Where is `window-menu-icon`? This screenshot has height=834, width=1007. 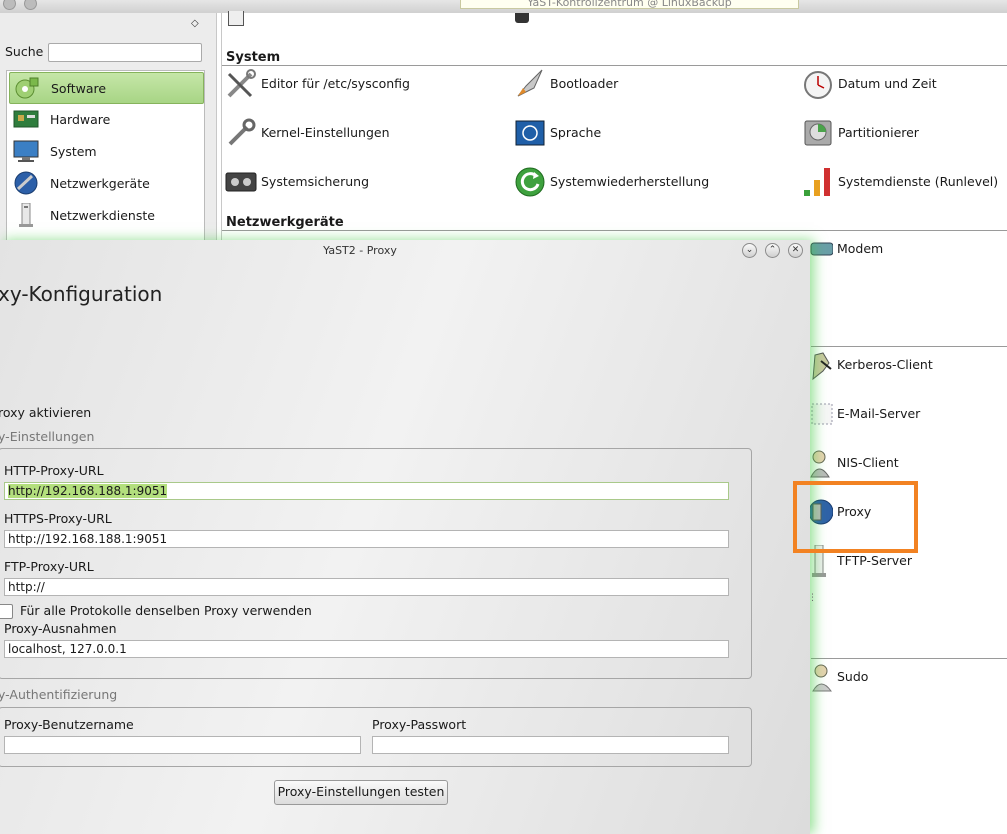
window-menu-icon is located at coordinates (9, 5).